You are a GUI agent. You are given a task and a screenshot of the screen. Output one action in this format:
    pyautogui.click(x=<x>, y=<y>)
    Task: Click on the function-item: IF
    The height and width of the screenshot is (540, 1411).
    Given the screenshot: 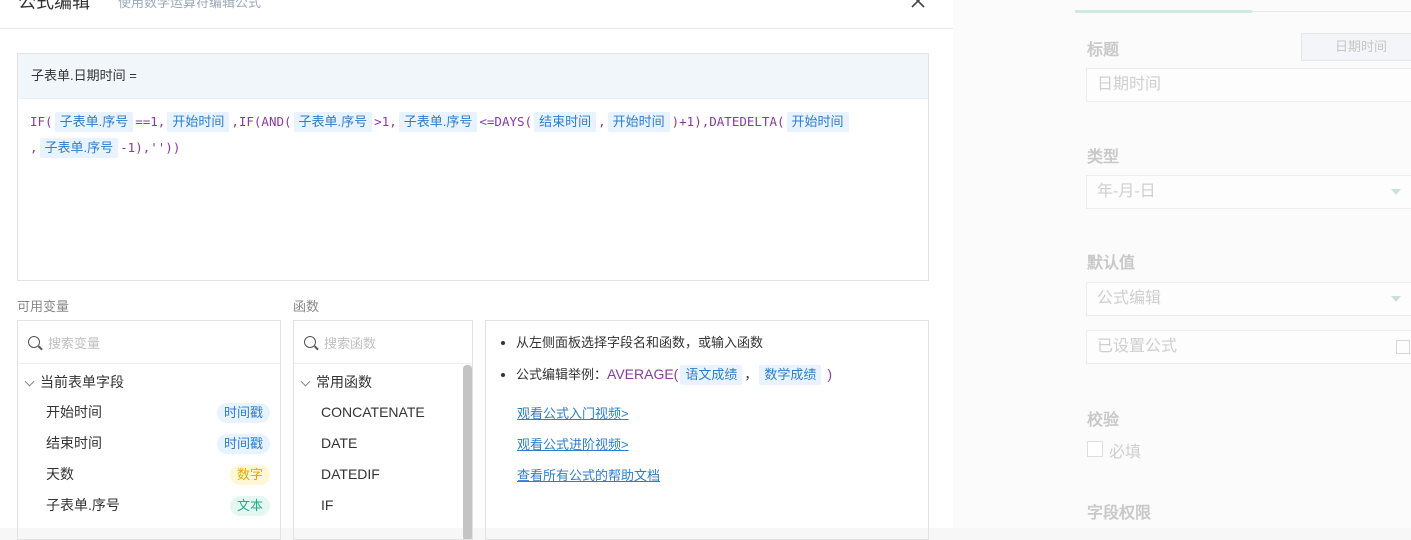 What is the action you would take?
    pyautogui.click(x=383, y=505)
    